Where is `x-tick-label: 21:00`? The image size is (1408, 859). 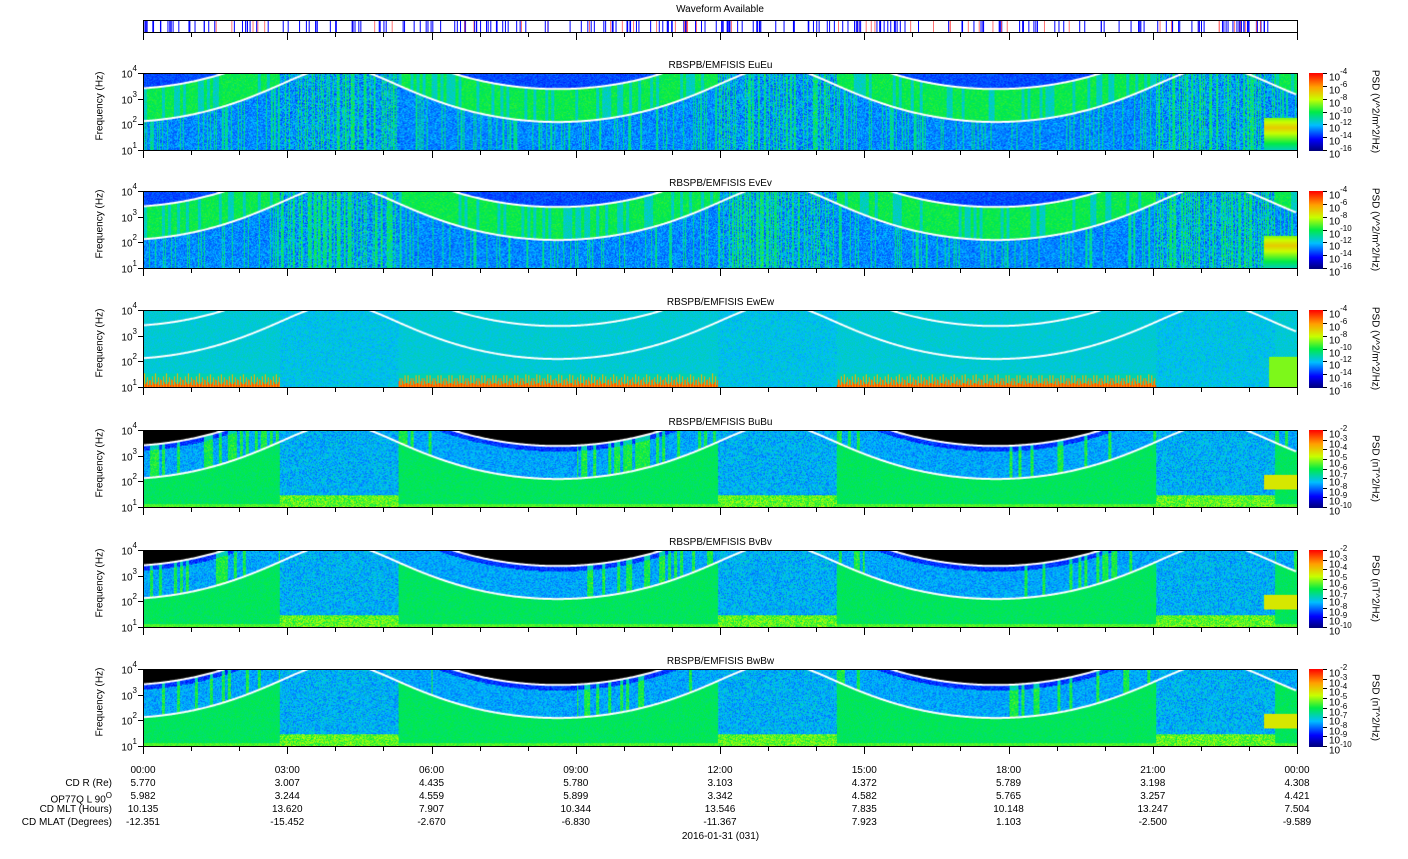 x-tick-label: 21:00 is located at coordinates (1153, 770).